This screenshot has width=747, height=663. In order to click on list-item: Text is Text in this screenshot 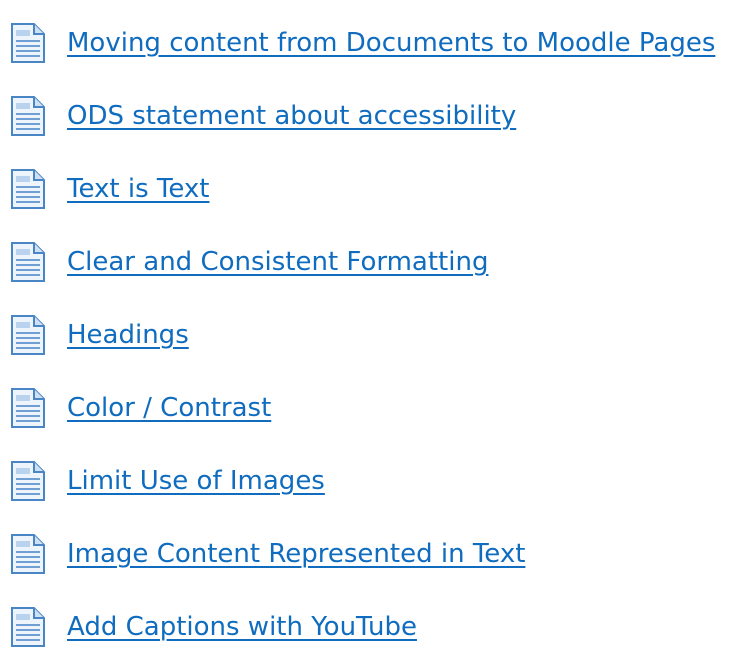, I will do `click(373, 188)`.